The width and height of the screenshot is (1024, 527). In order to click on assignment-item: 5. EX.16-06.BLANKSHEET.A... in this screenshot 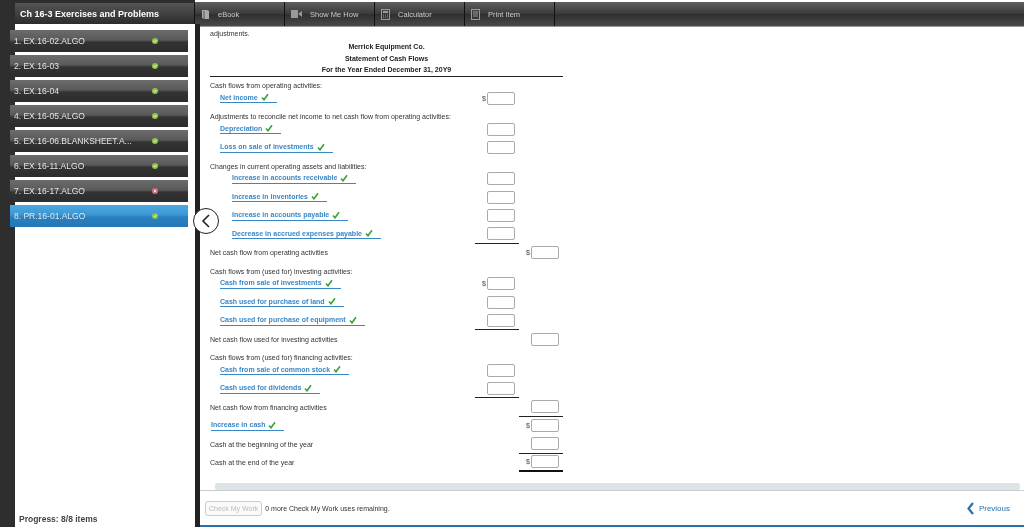, I will do `click(99, 141)`.